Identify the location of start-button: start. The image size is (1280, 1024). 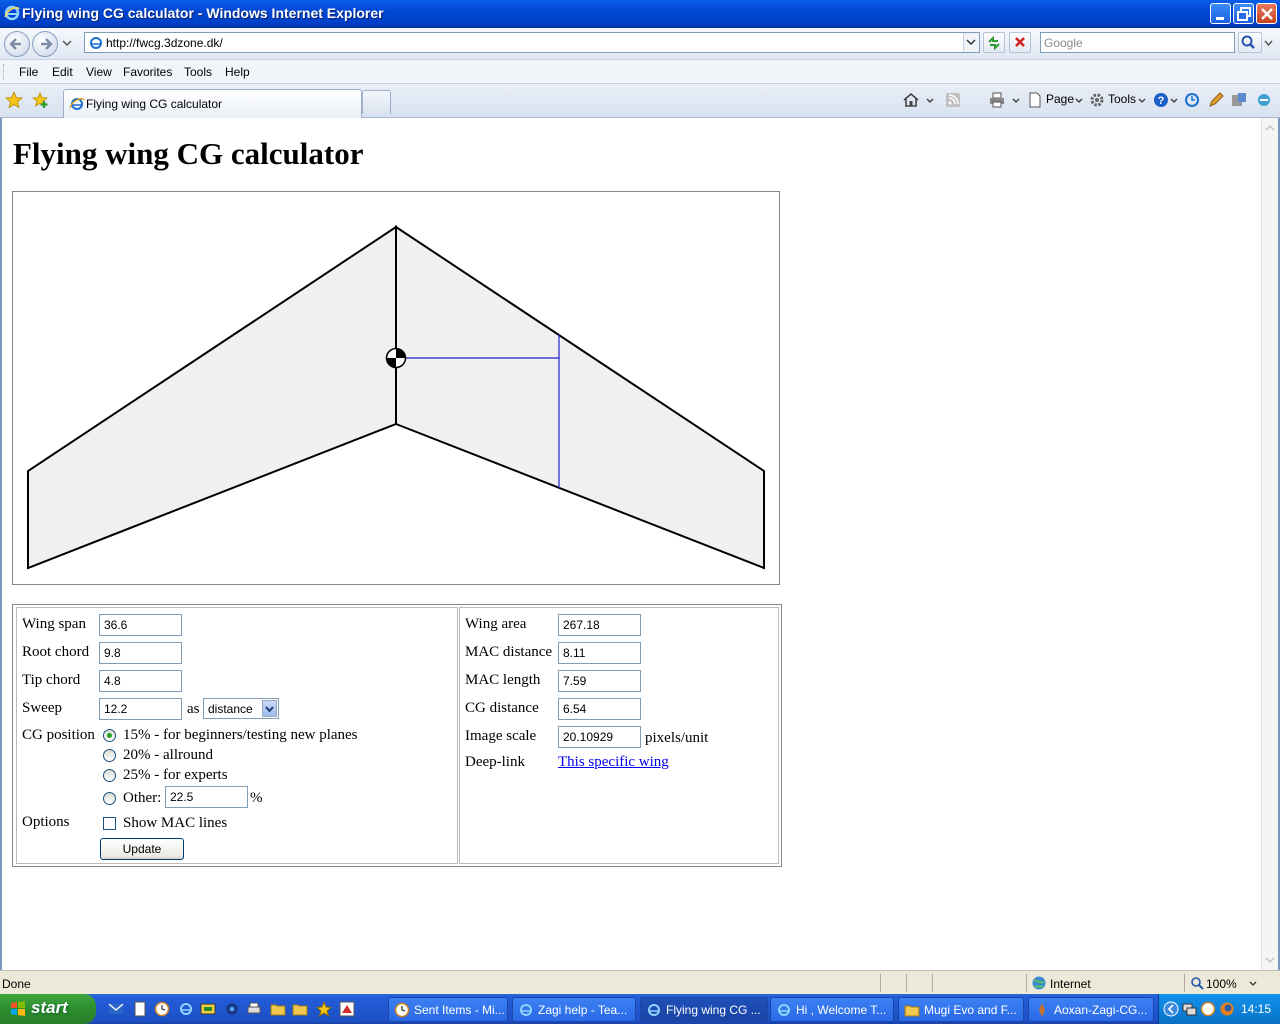
(48, 1009).